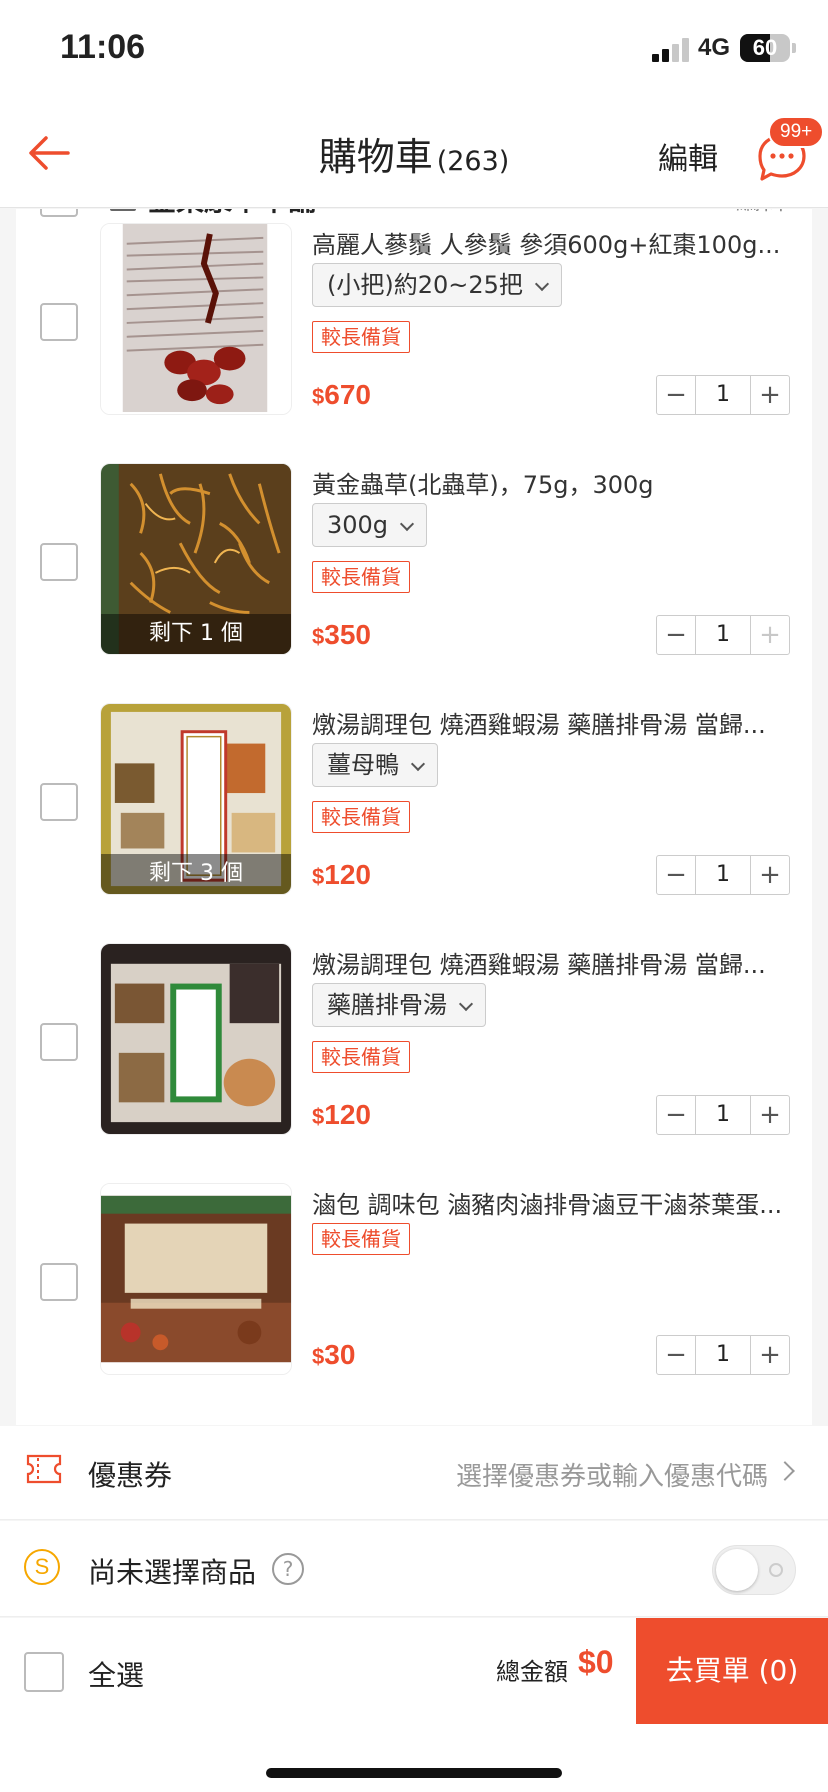 This screenshot has width=828, height=1792. What do you see at coordinates (760, 212) in the screenshot?
I see `shop-edit-button: 編輯` at bounding box center [760, 212].